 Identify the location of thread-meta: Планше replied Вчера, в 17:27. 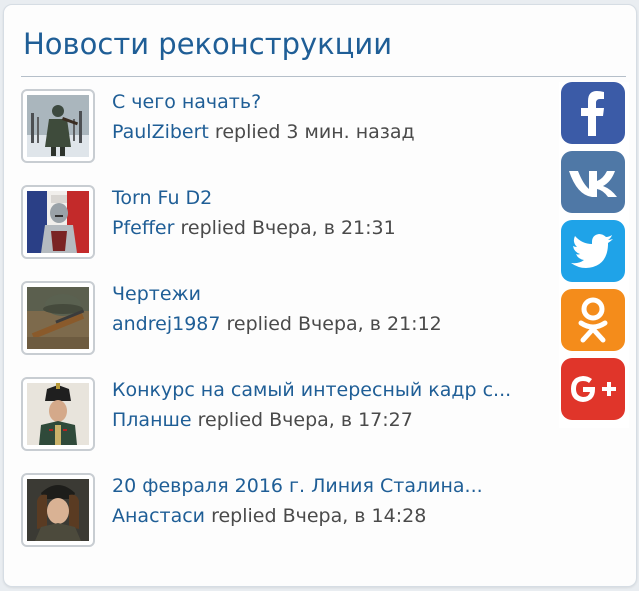
(262, 420).